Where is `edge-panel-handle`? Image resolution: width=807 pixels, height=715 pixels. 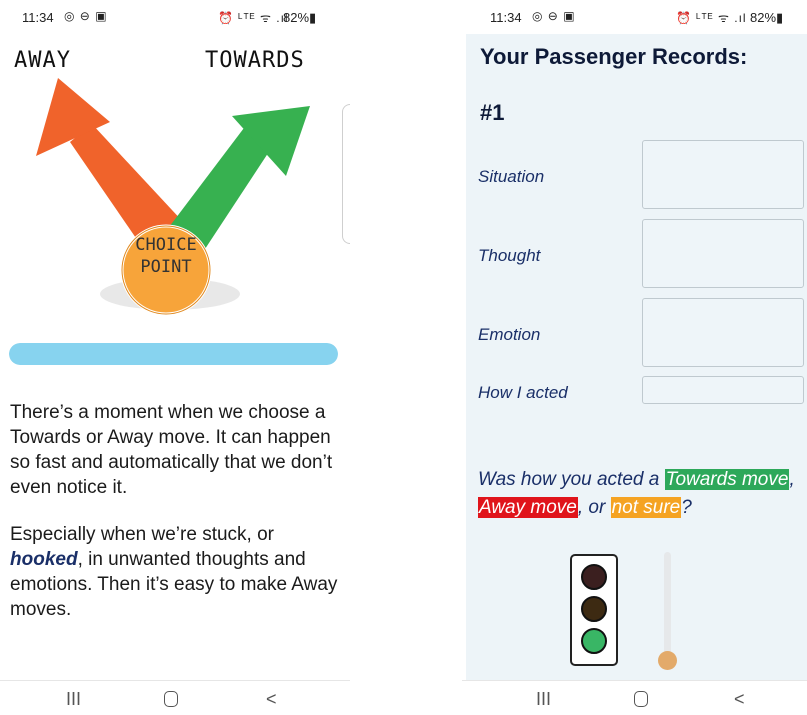 edge-panel-handle is located at coordinates (346, 174).